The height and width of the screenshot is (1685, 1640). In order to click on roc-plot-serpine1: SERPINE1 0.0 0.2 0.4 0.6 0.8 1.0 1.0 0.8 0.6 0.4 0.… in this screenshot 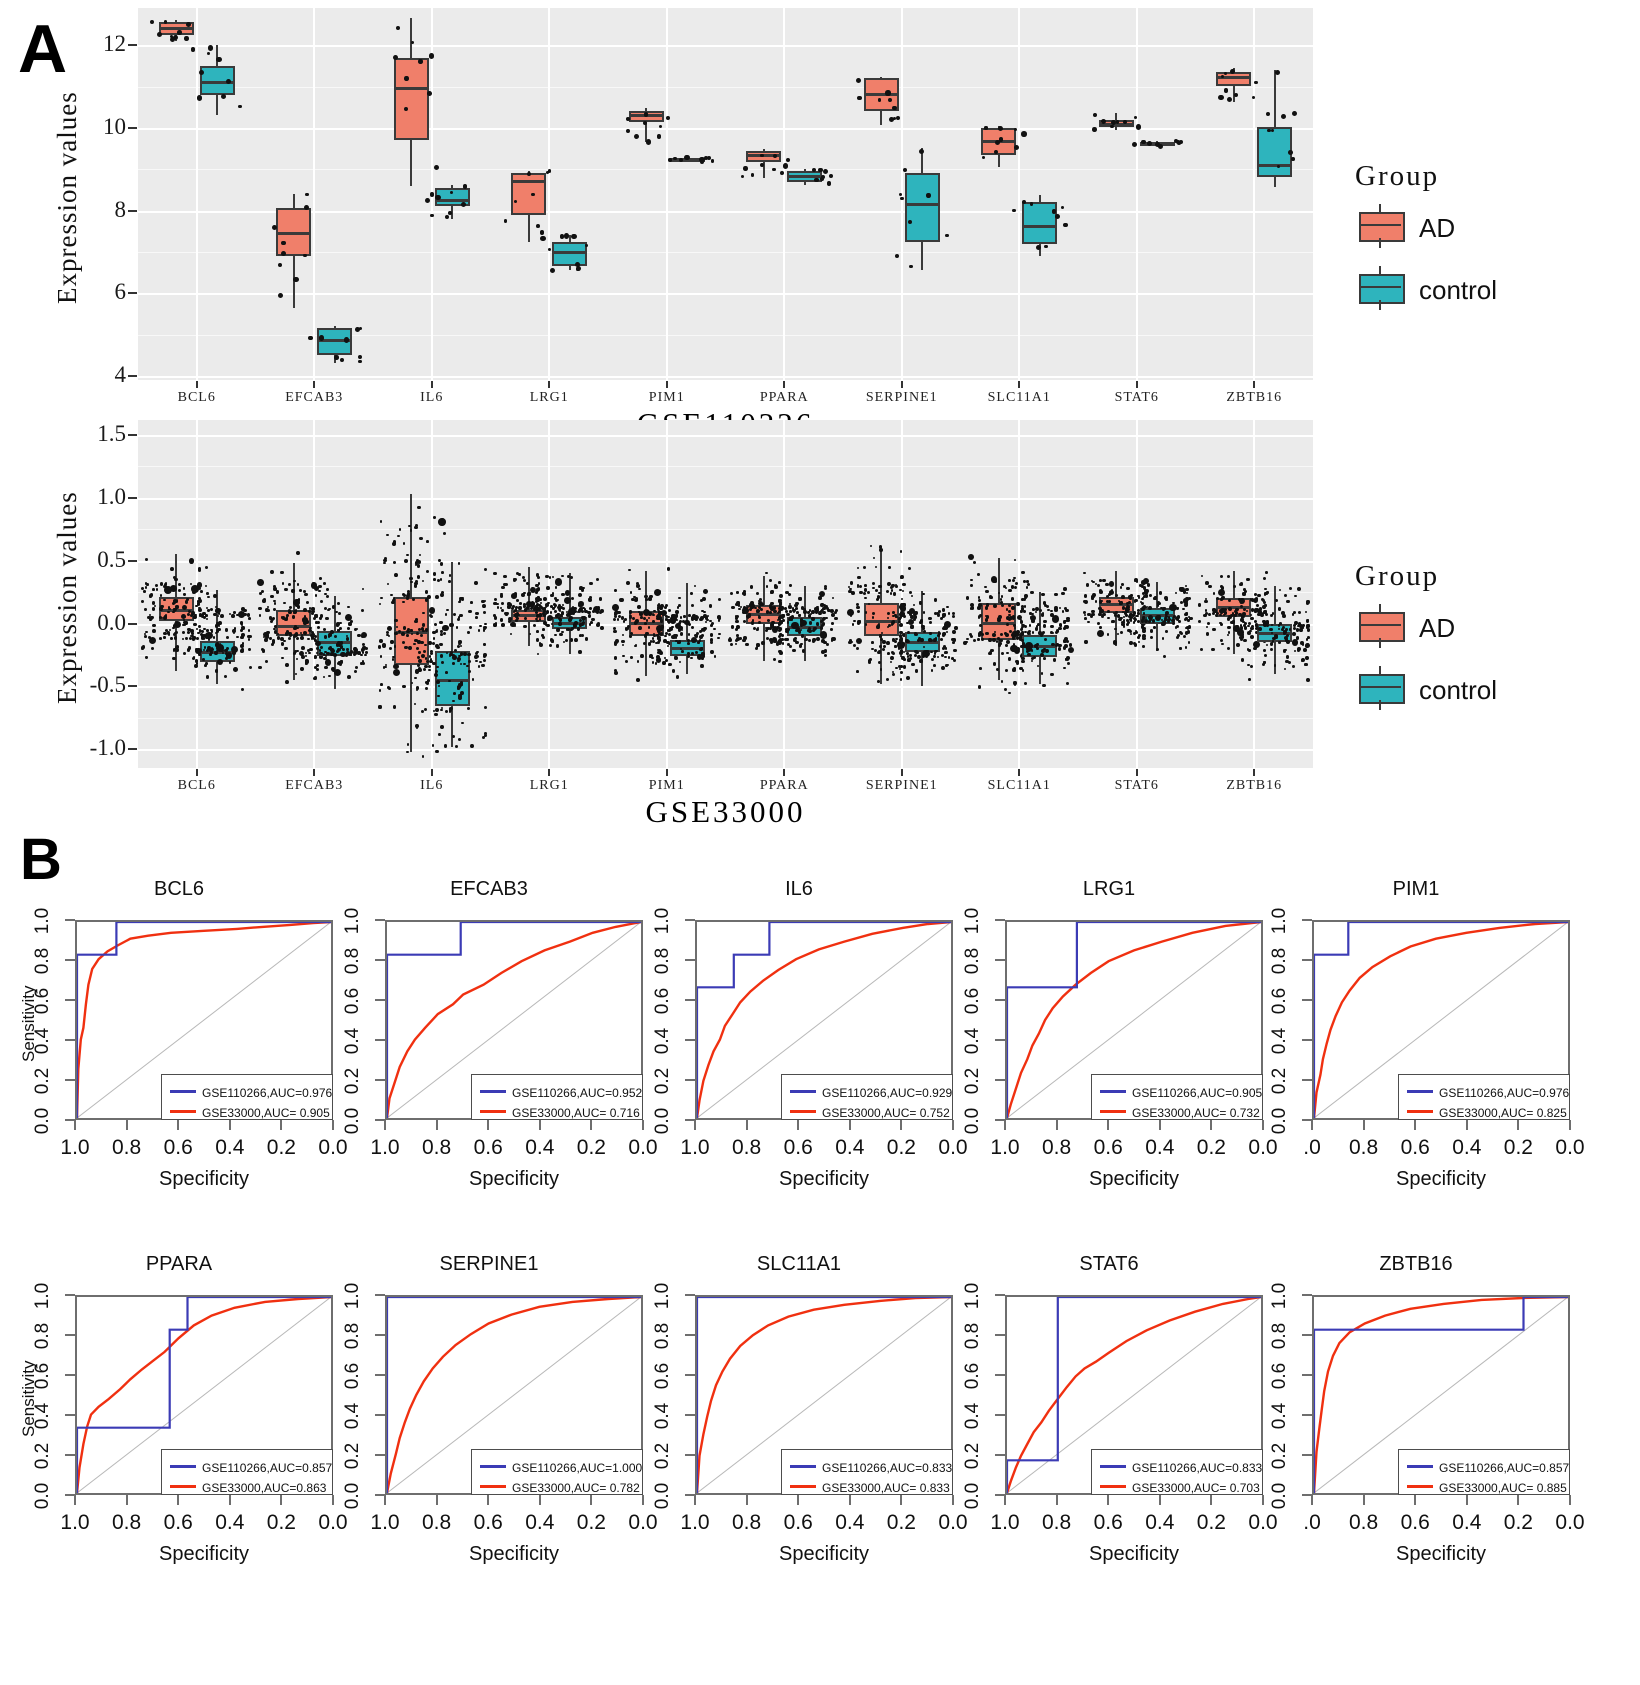, I will do `click(491, 1413)`.